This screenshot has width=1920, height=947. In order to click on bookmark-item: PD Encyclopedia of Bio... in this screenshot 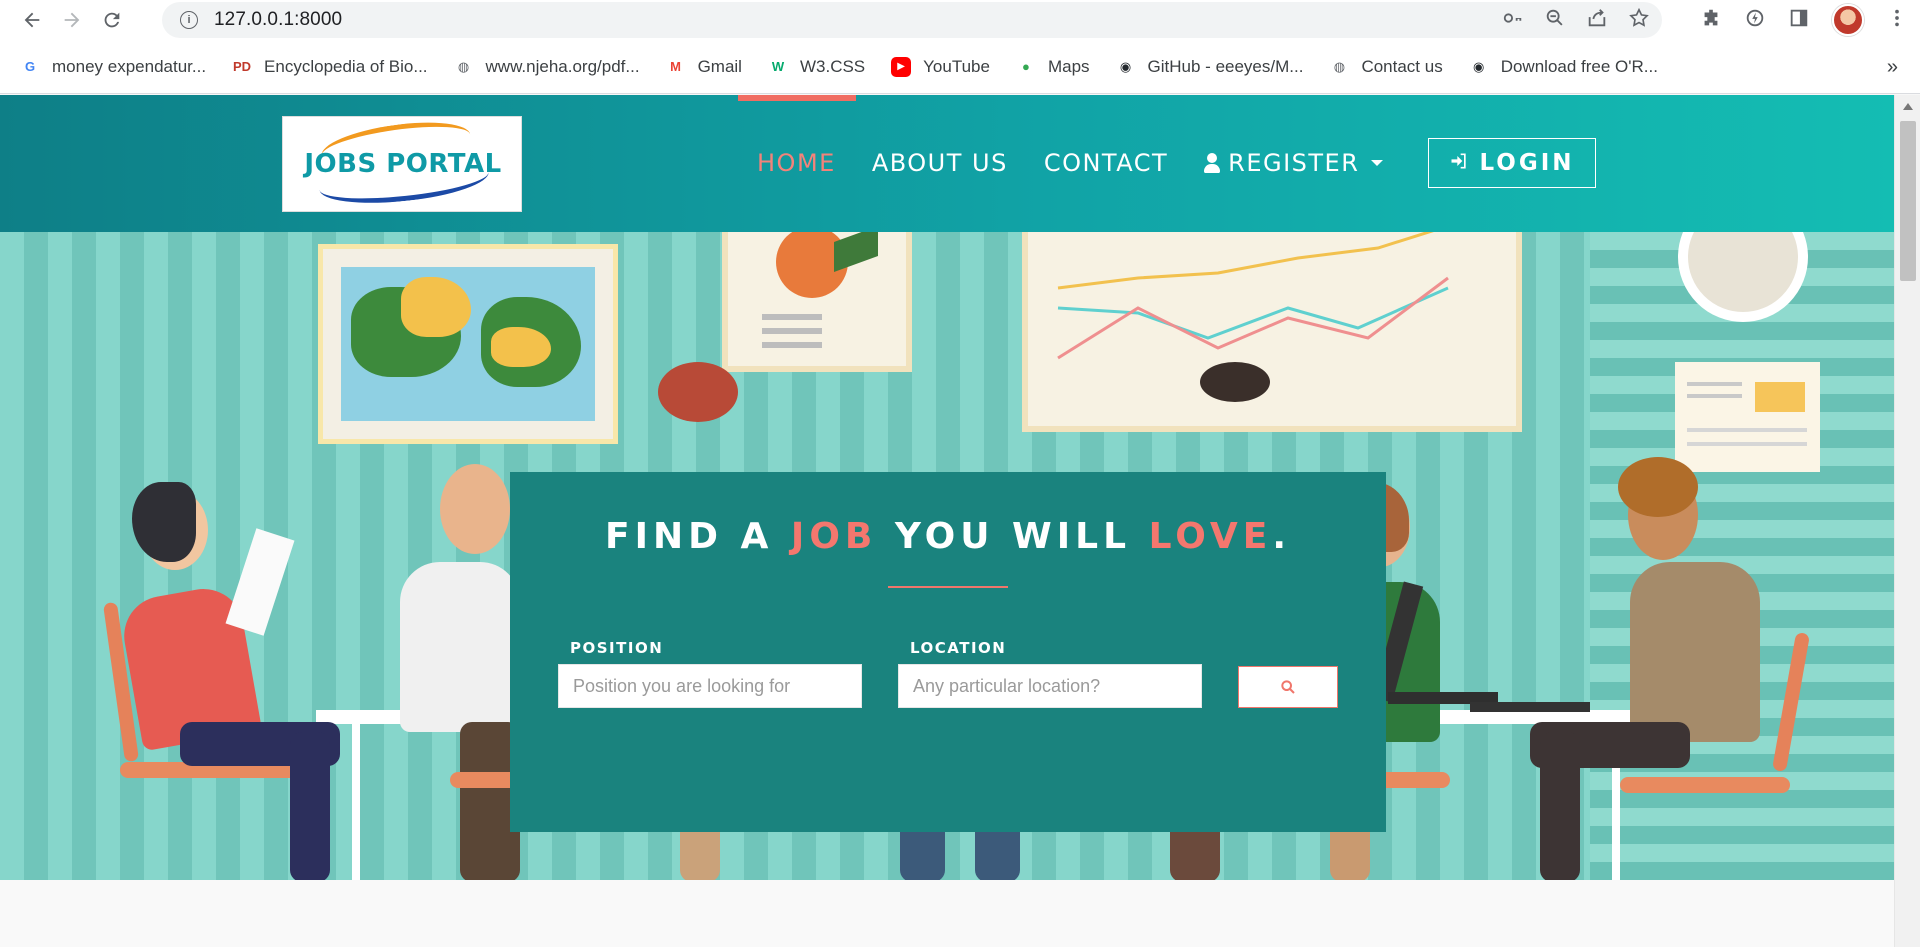, I will do `click(330, 66)`.